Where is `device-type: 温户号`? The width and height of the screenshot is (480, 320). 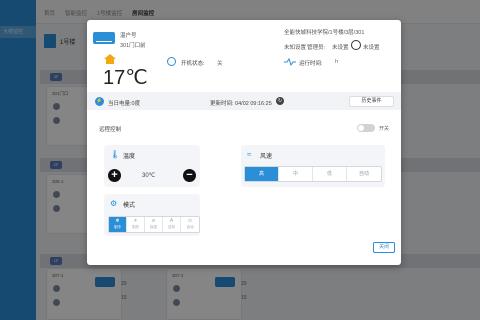 device-type: 温户号 is located at coordinates (128, 36).